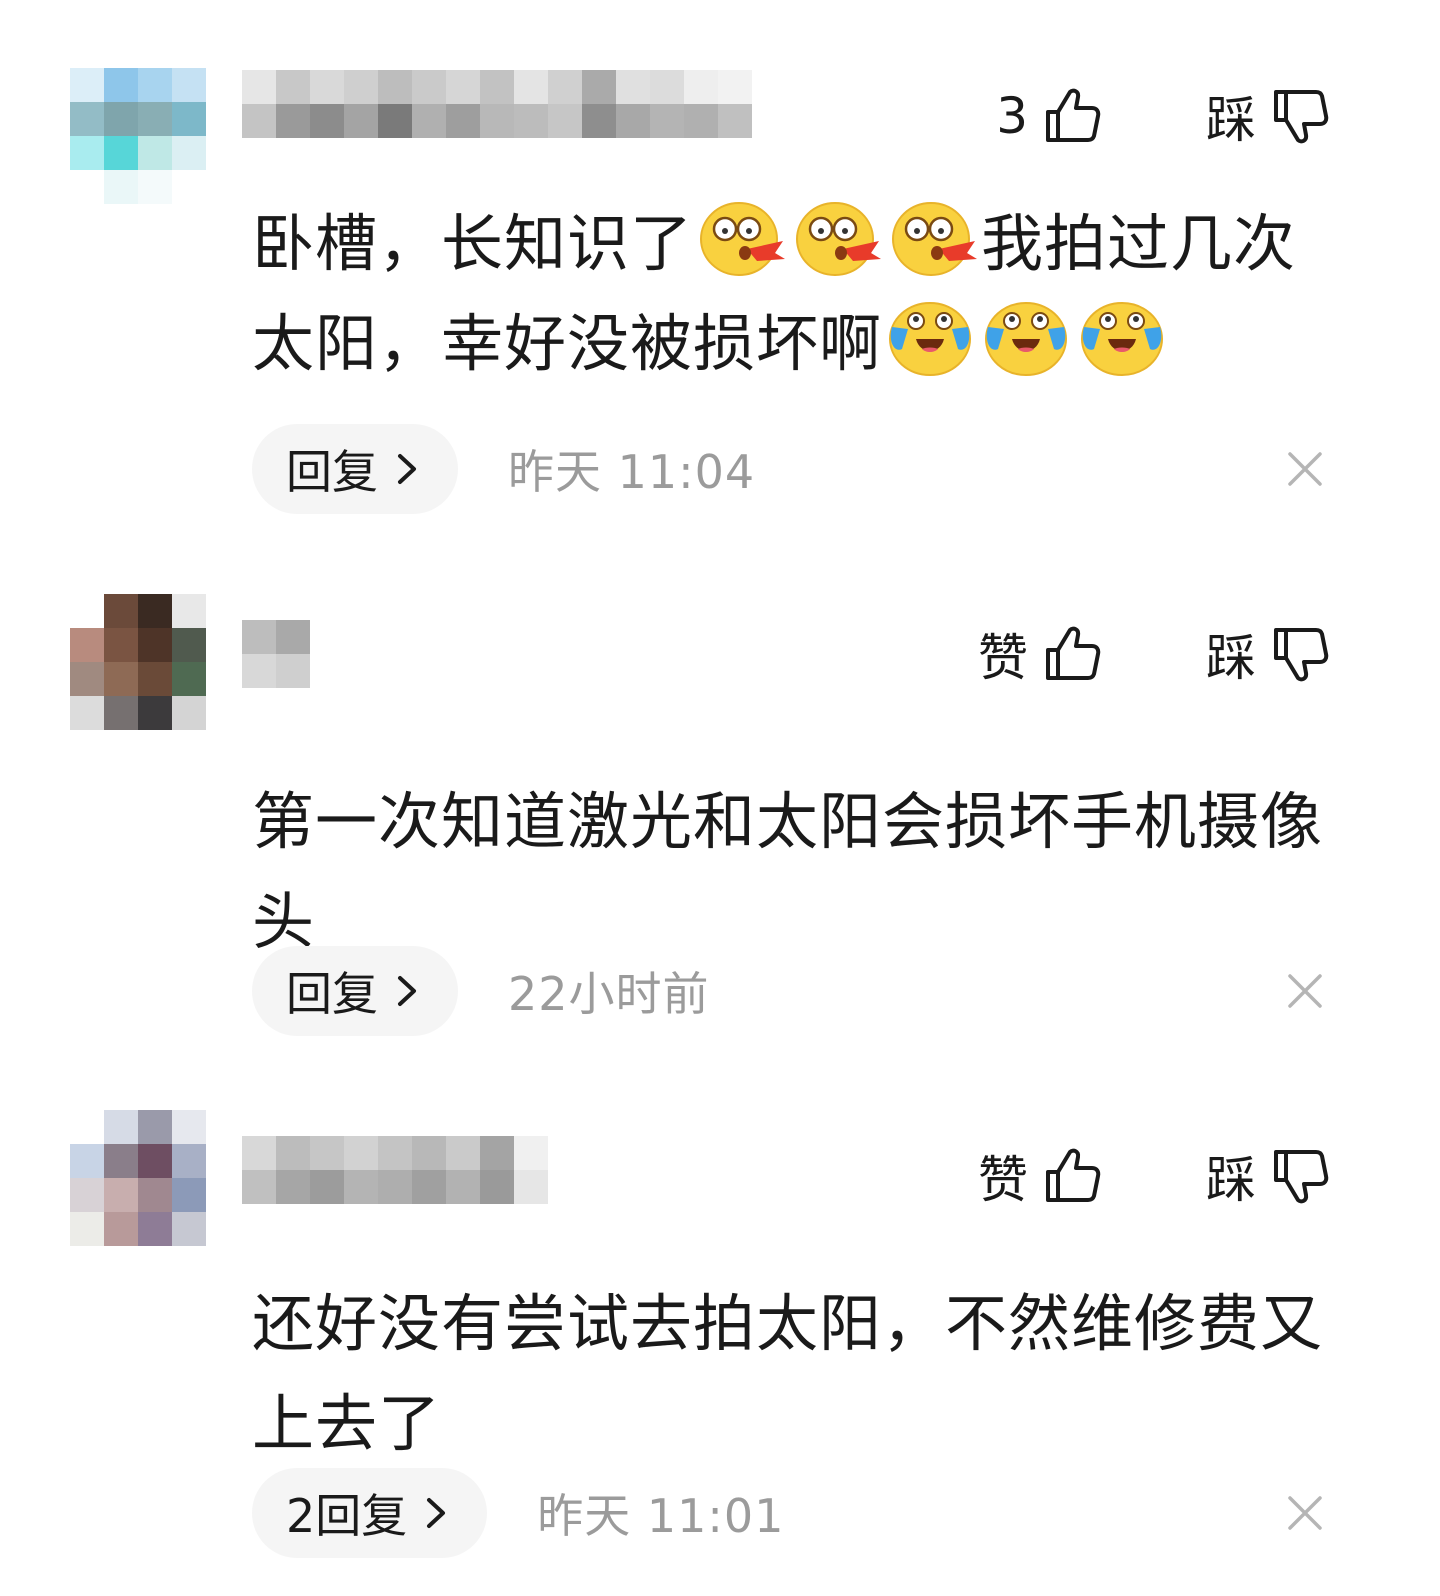 This screenshot has width=1440, height=1596. What do you see at coordinates (792, 469) in the screenshot?
I see `comment-footer: 回复 昨天 11:04` at bounding box center [792, 469].